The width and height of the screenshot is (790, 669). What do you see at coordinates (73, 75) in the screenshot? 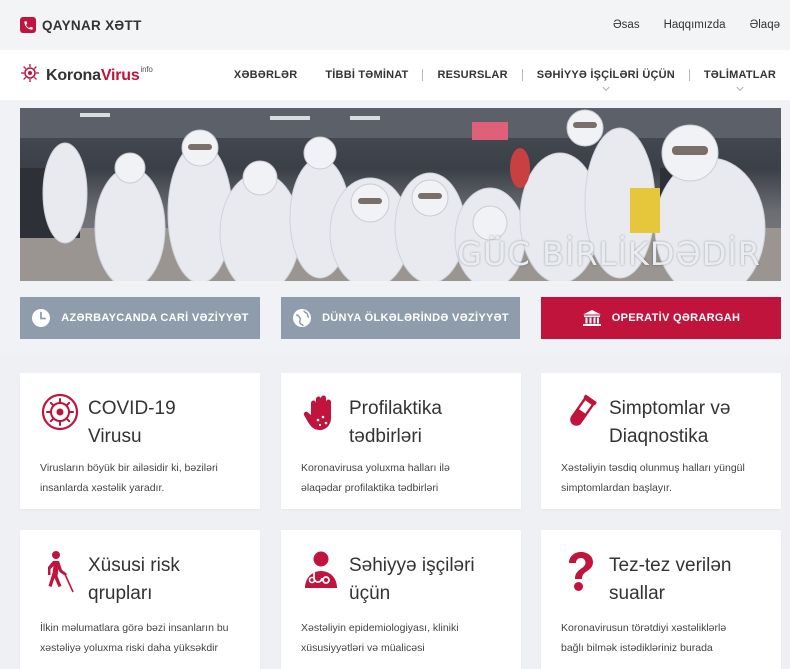
I see `logo-text-part1: Korona` at bounding box center [73, 75].